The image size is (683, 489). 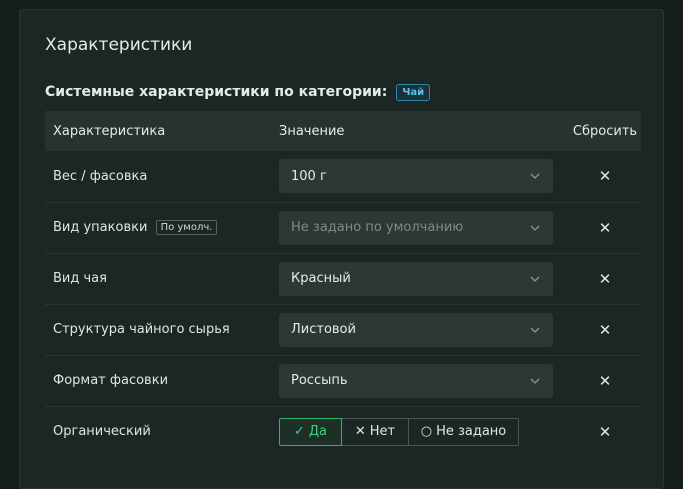 I want to click on section-subtitle: Системные характеристики по категории:, so click(x=216, y=92).